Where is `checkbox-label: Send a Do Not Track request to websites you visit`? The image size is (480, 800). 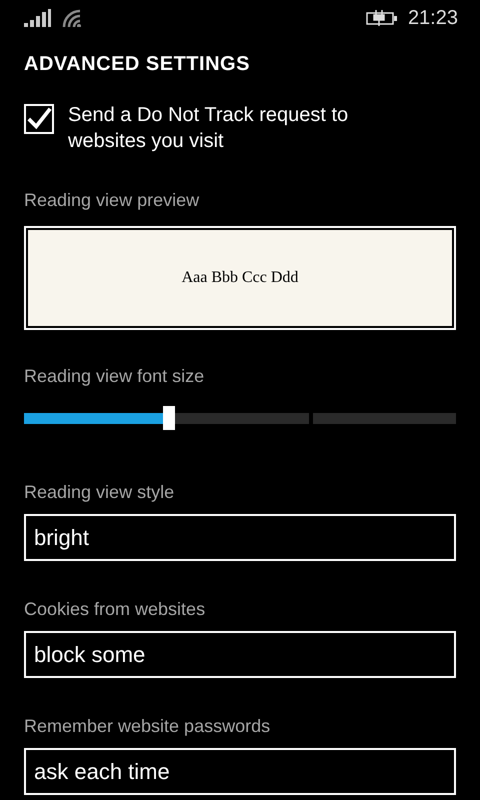
checkbox-label: Send a Do Not Track request to websites you visit is located at coordinates (209, 128).